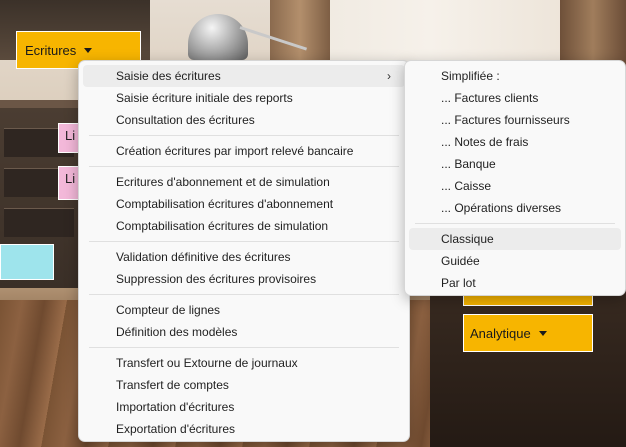 The height and width of the screenshot is (447, 626). What do you see at coordinates (490, 98) in the screenshot?
I see `menu-item-label: ... Factures clients` at bounding box center [490, 98].